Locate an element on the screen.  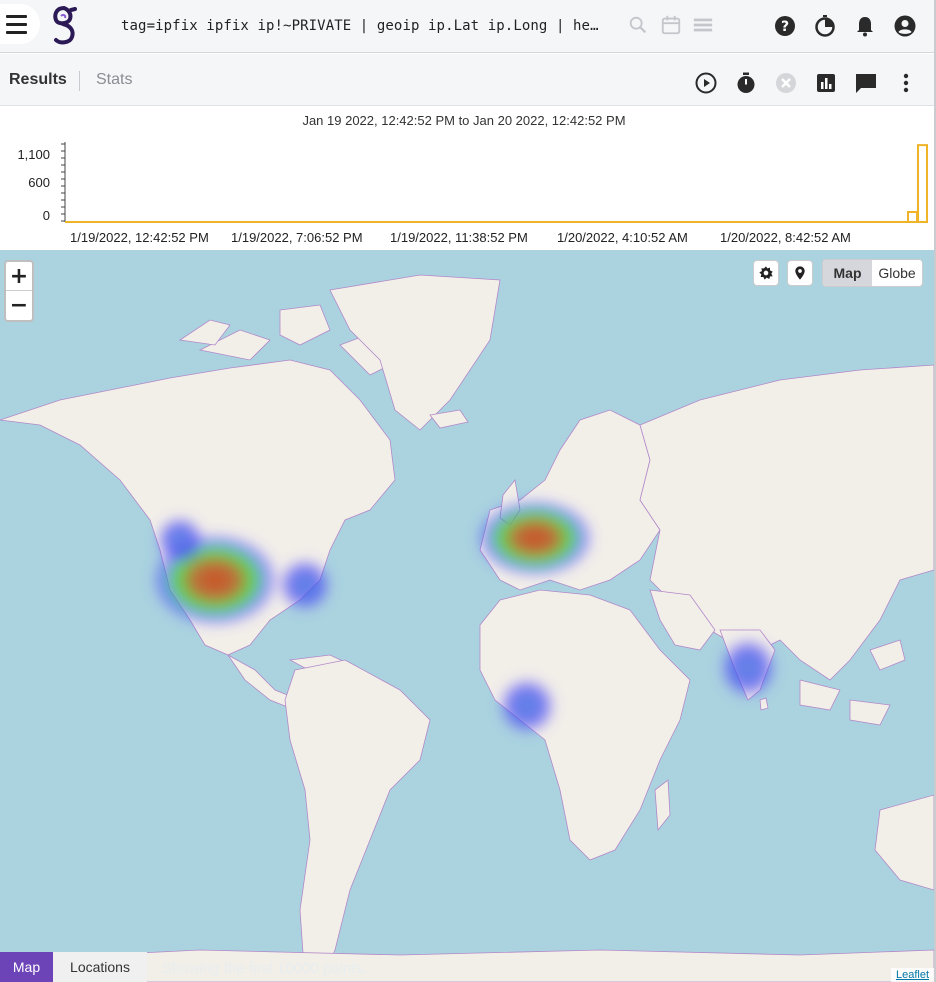
timer-icon is located at coordinates (825, 26).